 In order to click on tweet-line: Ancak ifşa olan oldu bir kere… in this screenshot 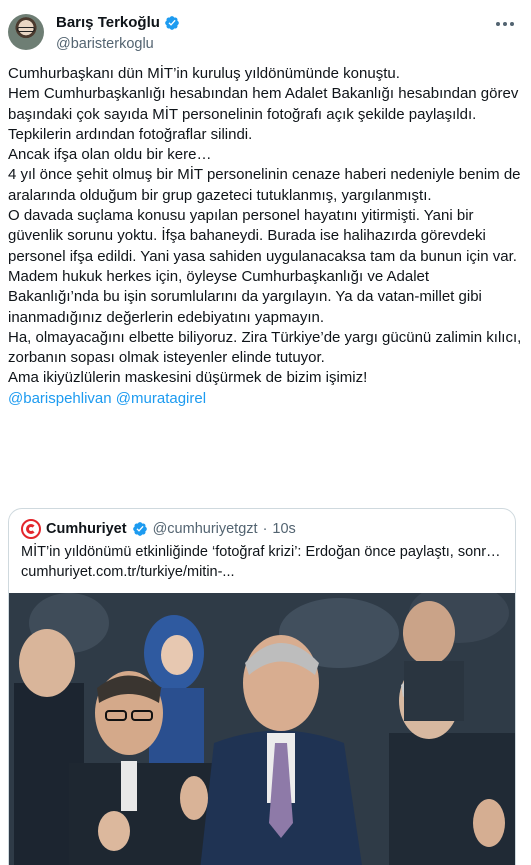, I will do `click(110, 155)`.